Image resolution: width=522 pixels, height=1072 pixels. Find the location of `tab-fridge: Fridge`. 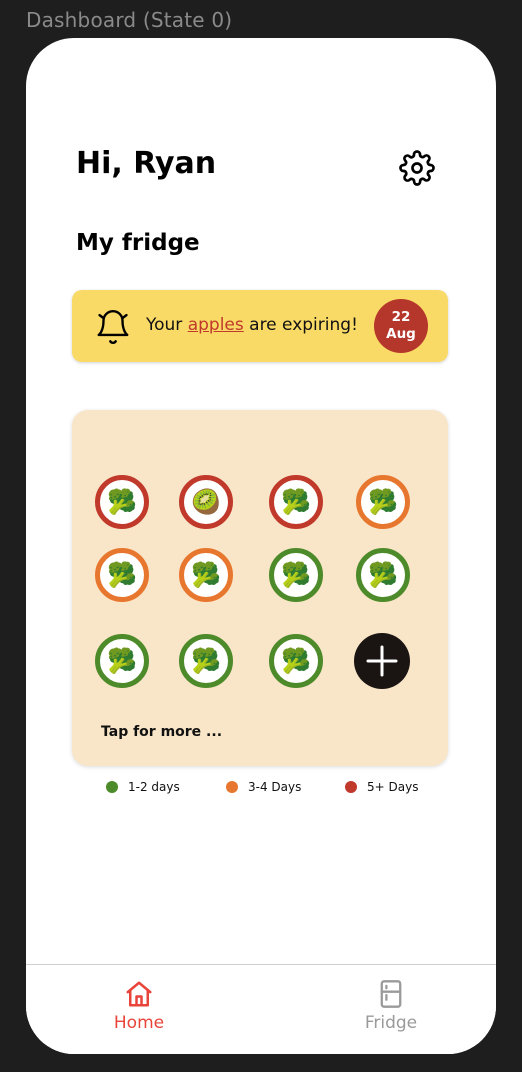

tab-fridge: Fridge is located at coordinates (391, 1006).